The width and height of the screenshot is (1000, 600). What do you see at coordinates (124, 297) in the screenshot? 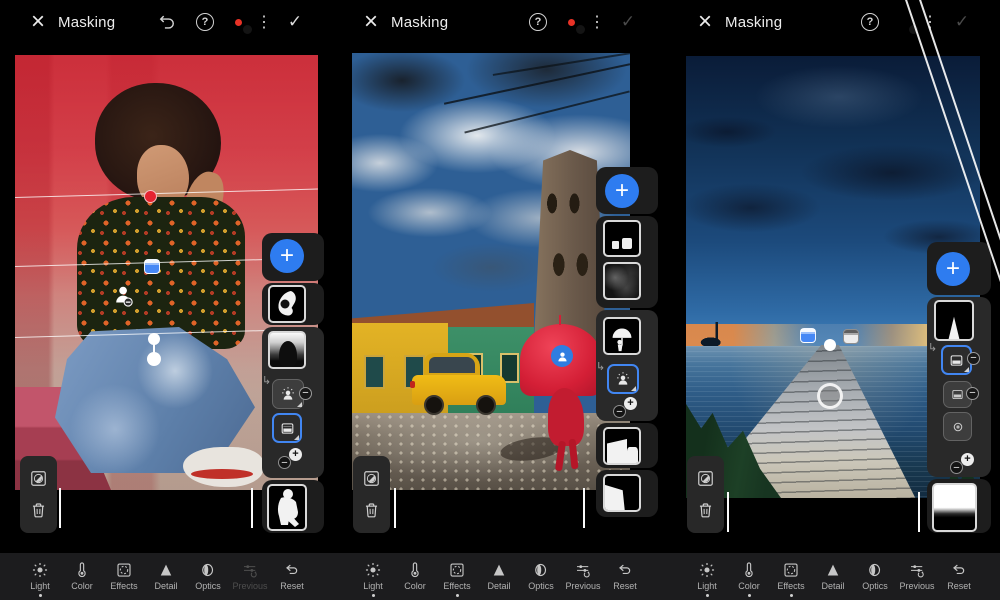
I see `subtract-person-pin` at bounding box center [124, 297].